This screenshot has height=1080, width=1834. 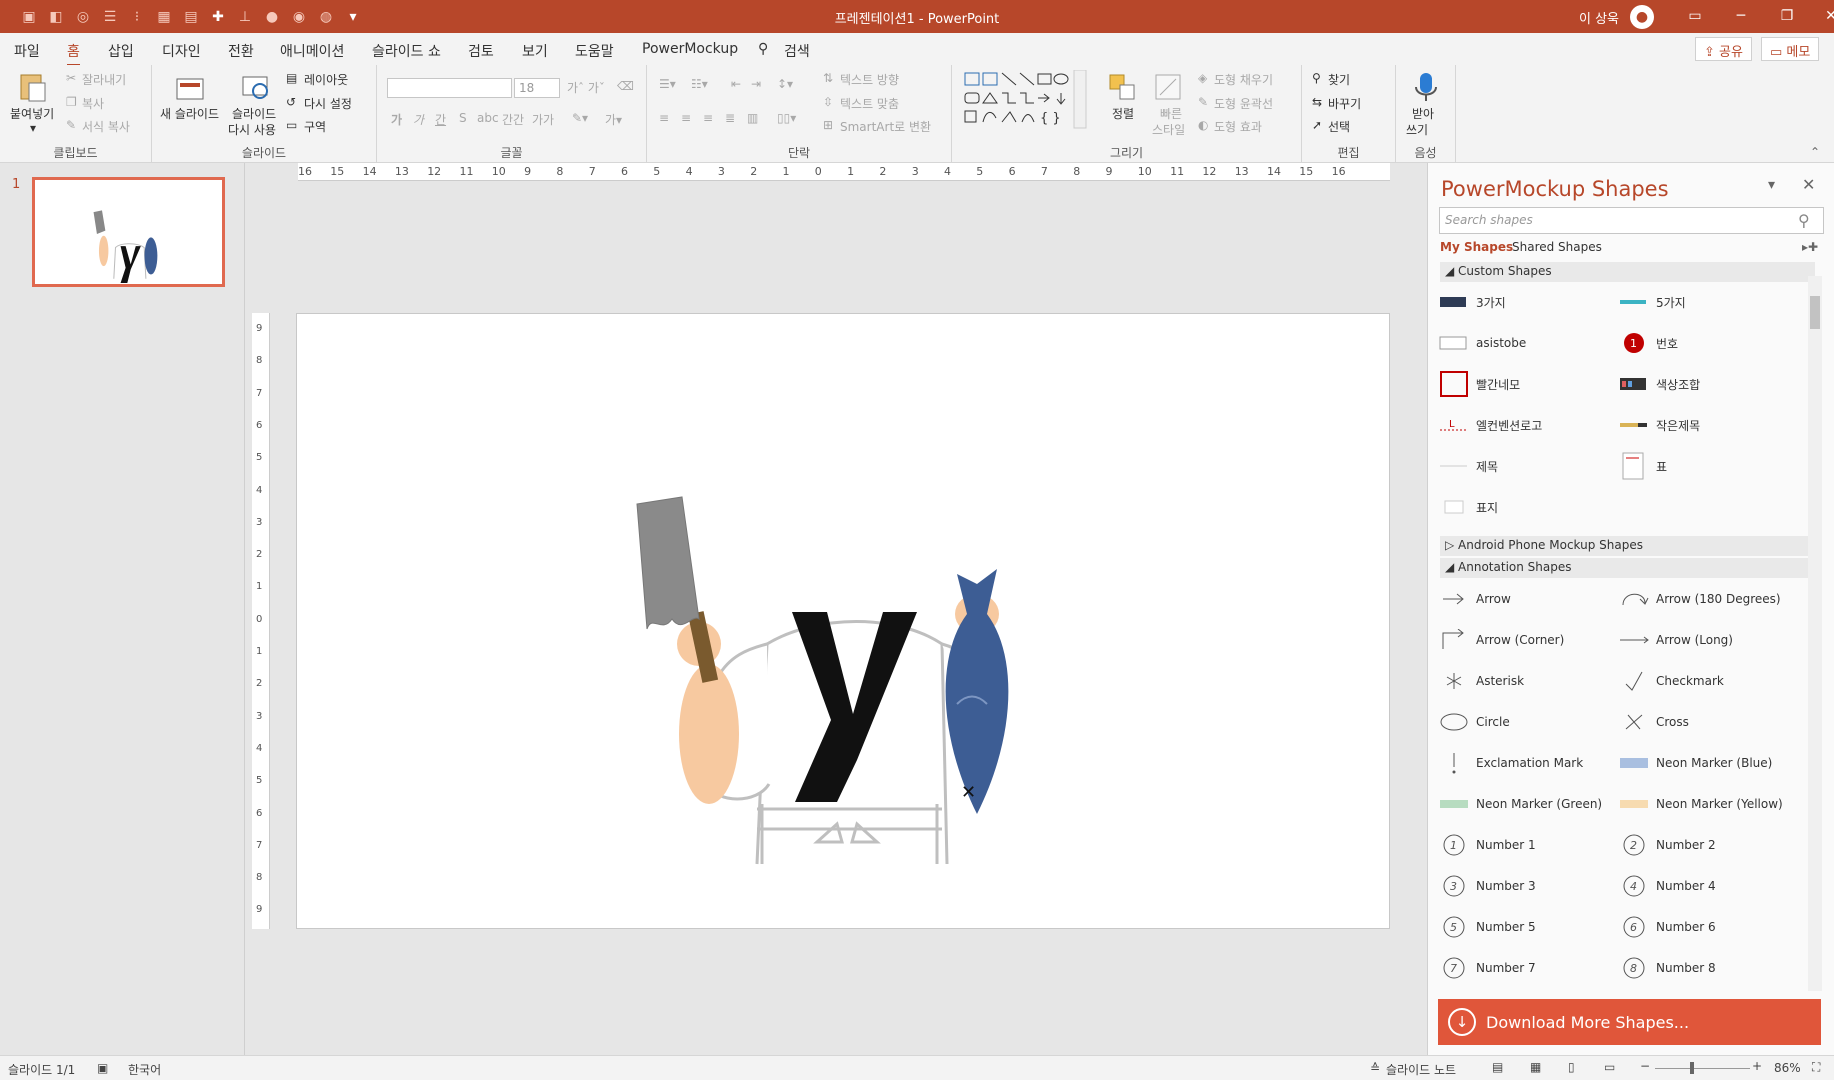 I want to click on restore-icon: ❐, so click(x=1787, y=16).